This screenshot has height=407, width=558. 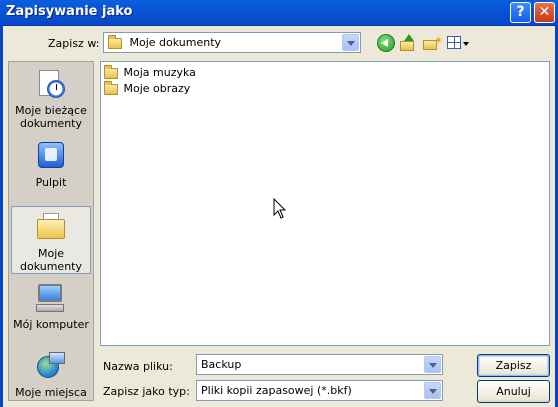 I want to click on new-folder-icon: ✶, so click(x=433, y=43).